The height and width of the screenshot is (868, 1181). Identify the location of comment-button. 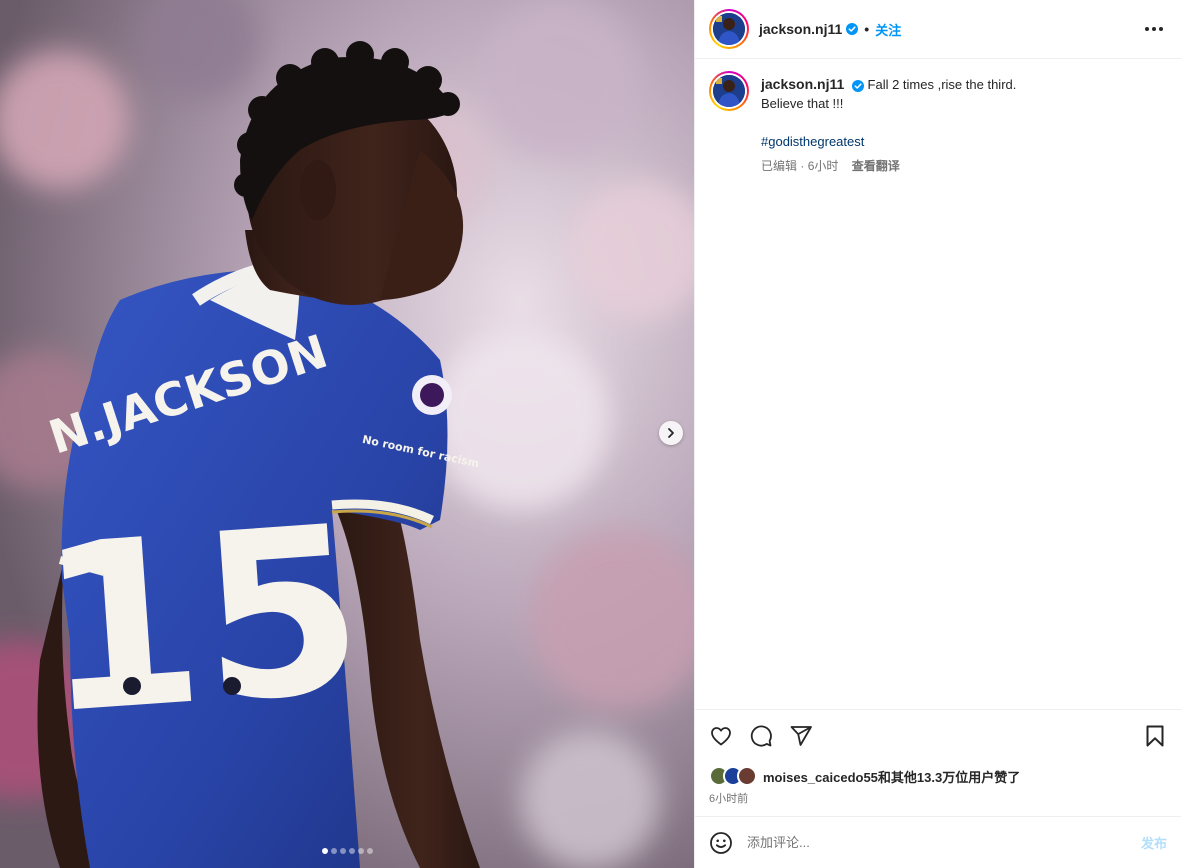
(761, 736).